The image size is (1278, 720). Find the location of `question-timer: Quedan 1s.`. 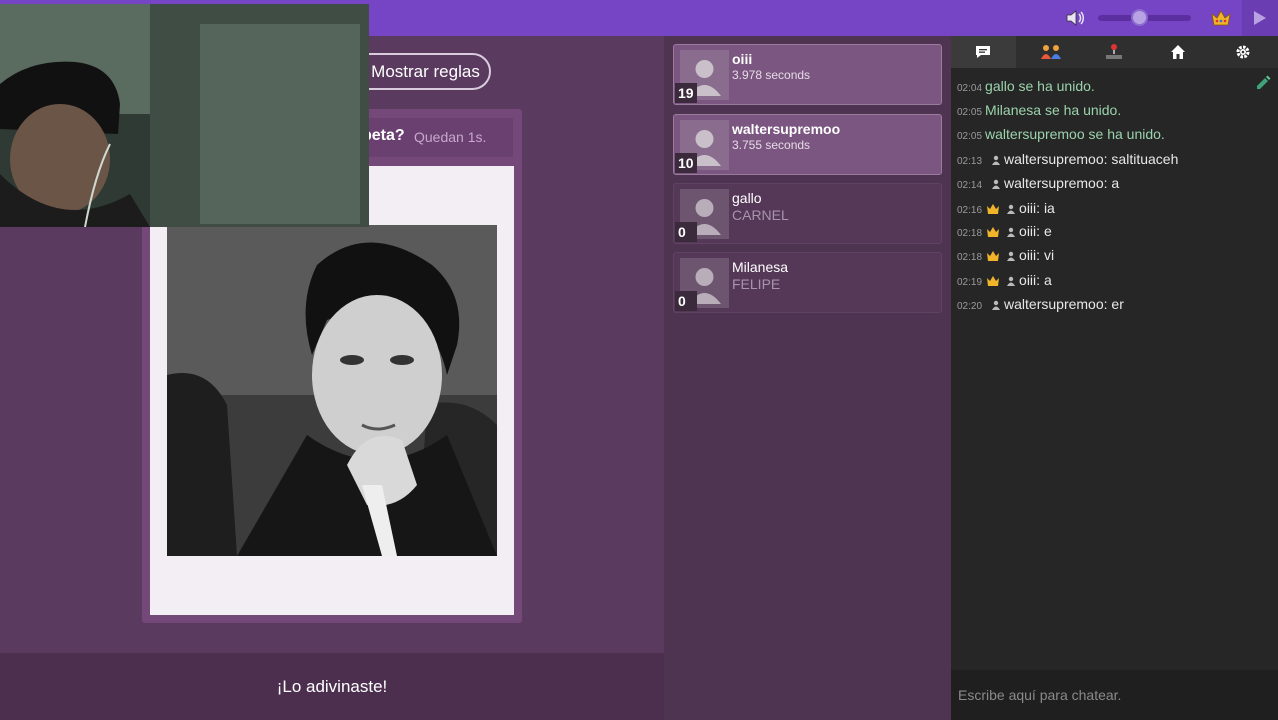

question-timer: Quedan 1s. is located at coordinates (450, 137).